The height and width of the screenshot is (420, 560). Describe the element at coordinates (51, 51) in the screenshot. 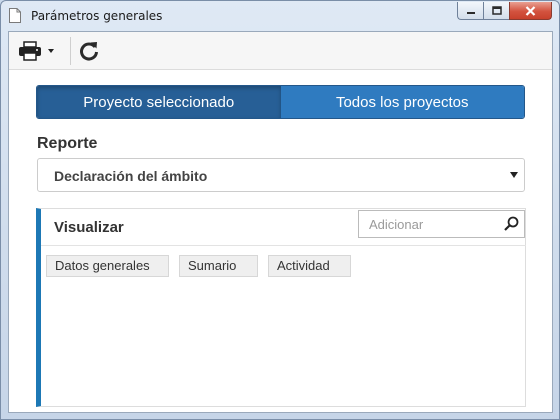

I see `caret-down-icon` at that location.